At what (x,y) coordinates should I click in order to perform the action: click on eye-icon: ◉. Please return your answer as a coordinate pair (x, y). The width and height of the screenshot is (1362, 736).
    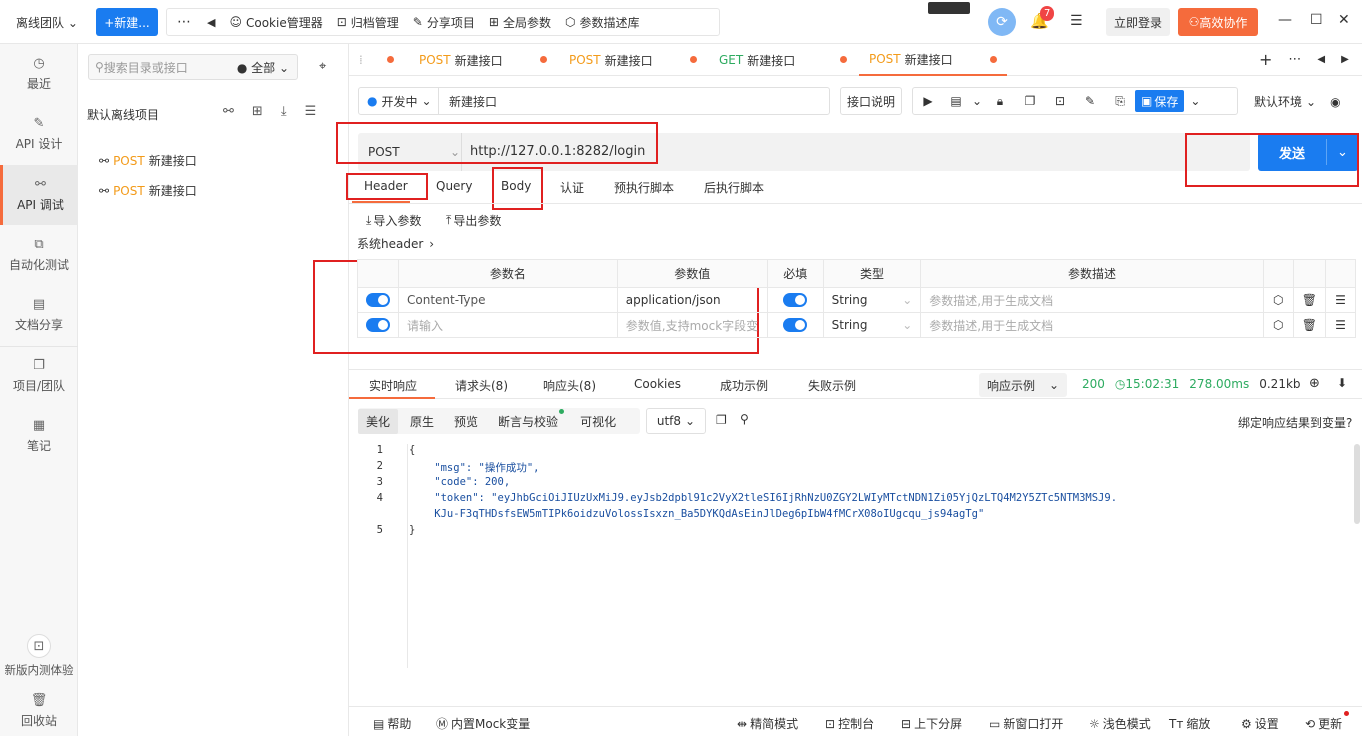
    Looking at the image, I should click on (1335, 102).